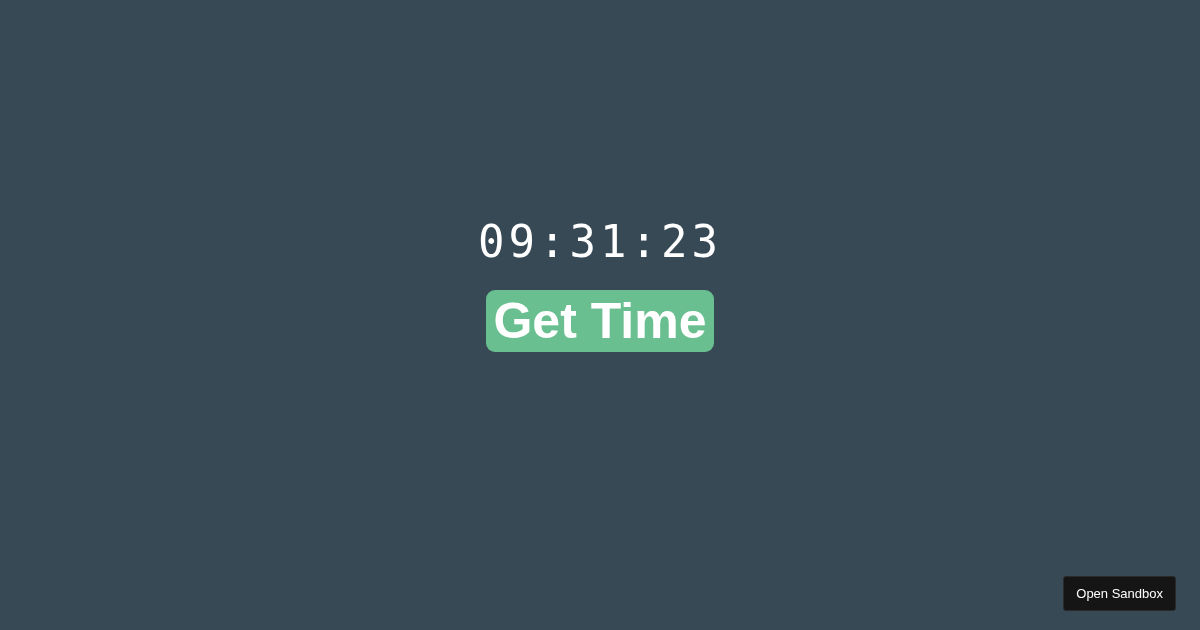 The image size is (1200, 630). I want to click on clock-time: 09:31:23, so click(600, 242).